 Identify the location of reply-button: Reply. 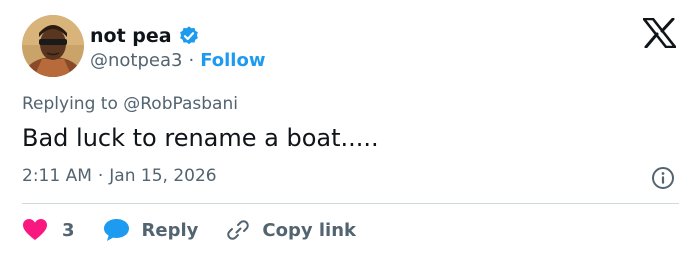
(151, 230).